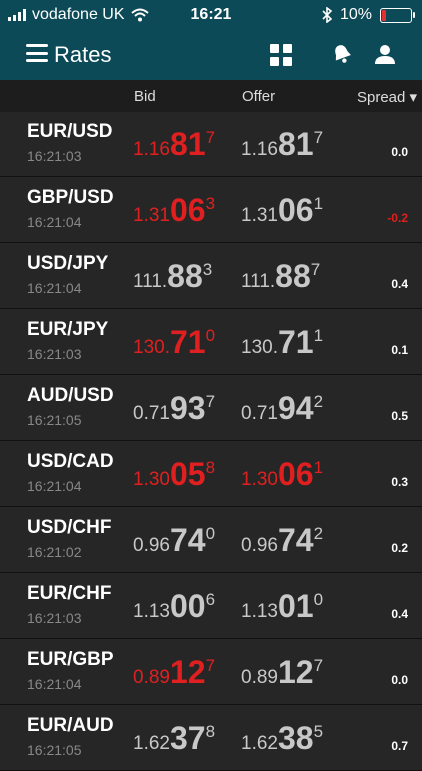  I want to click on offer-price: 1.16817, so click(282, 144).